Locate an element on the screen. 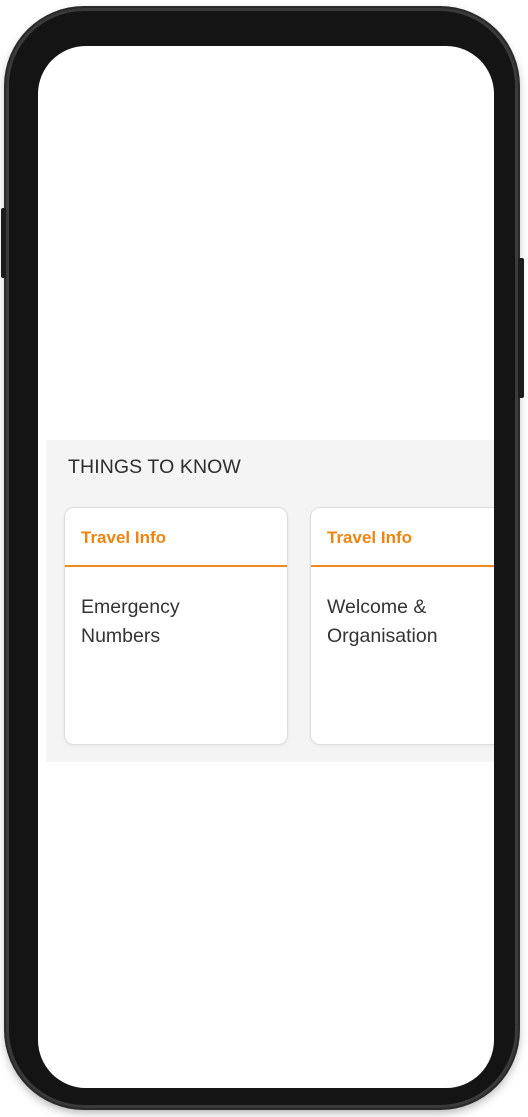  card-title: Emergency Numbers is located at coordinates (130, 621).